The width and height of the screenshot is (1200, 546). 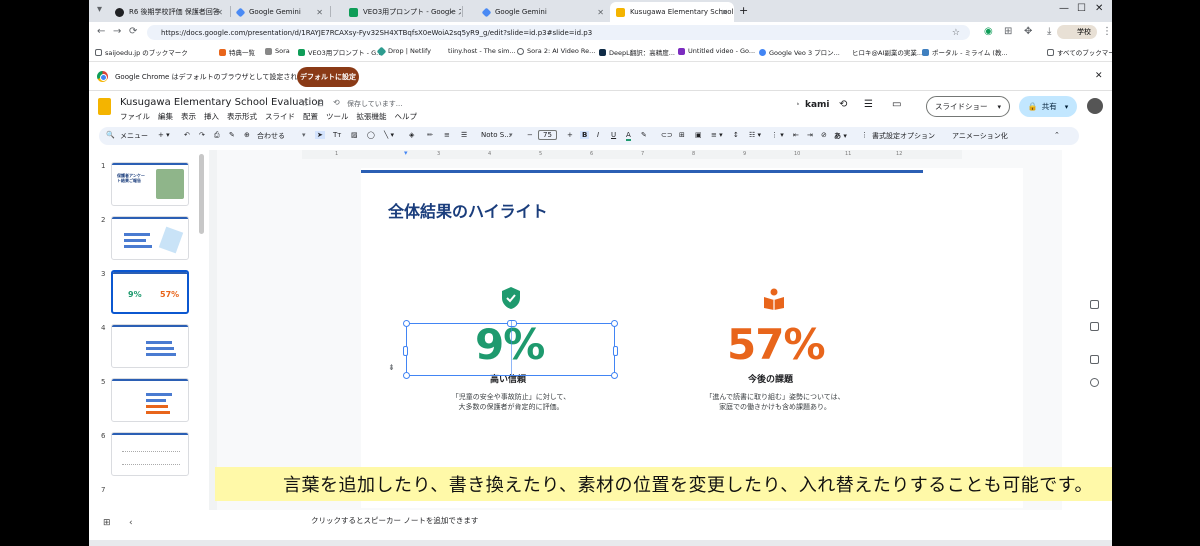 I want to click on menu-help: ヘルプ, so click(x=406, y=116).